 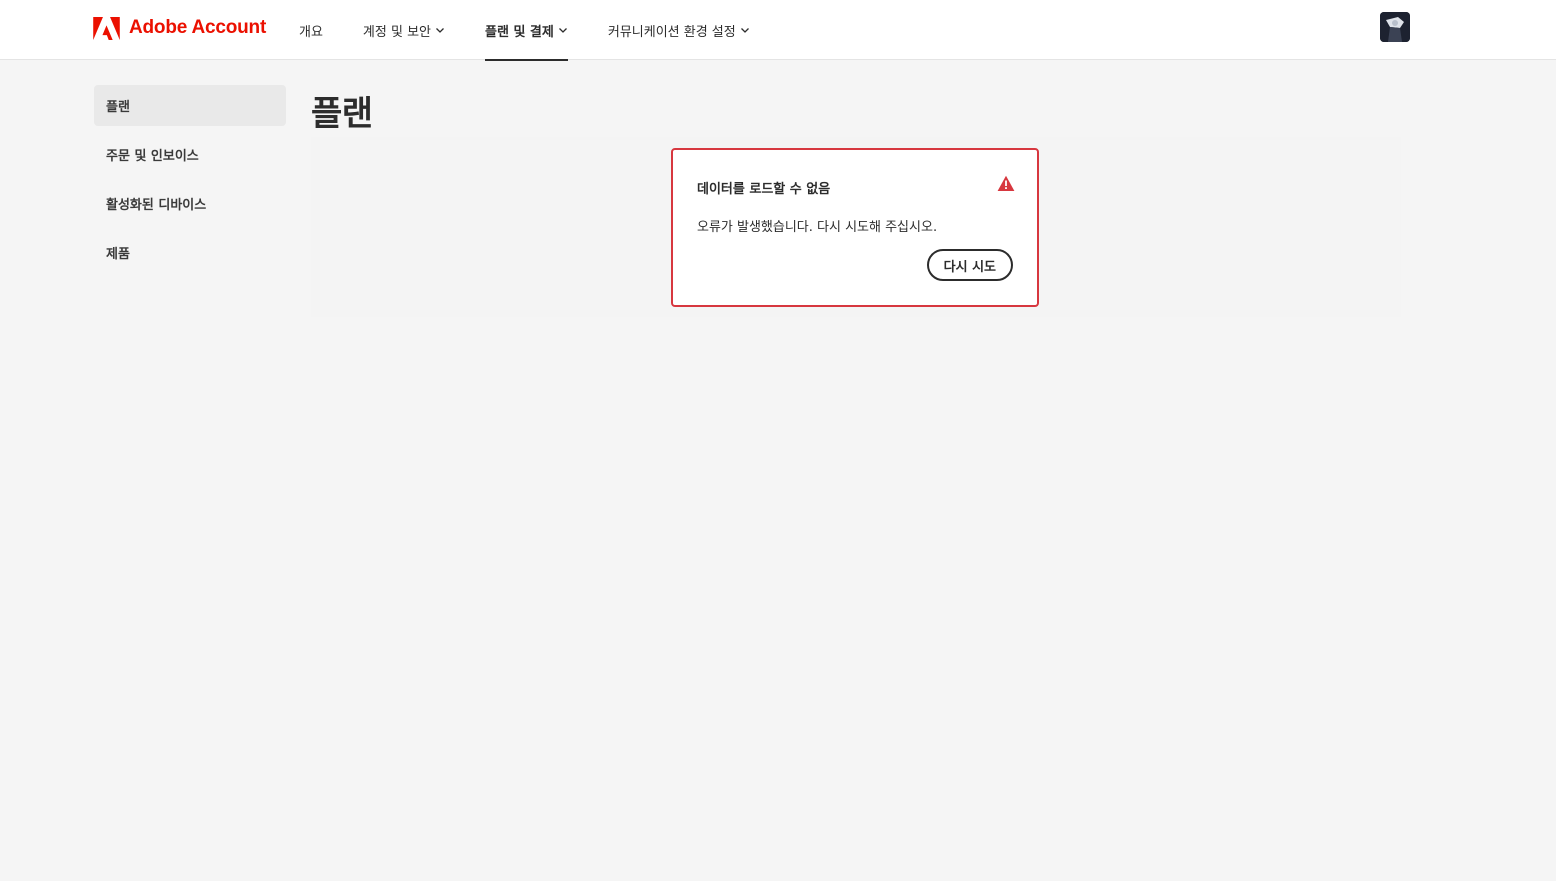 What do you see at coordinates (152, 156) in the screenshot?
I see `sidebar-item-label: 주문 및 인보이스` at bounding box center [152, 156].